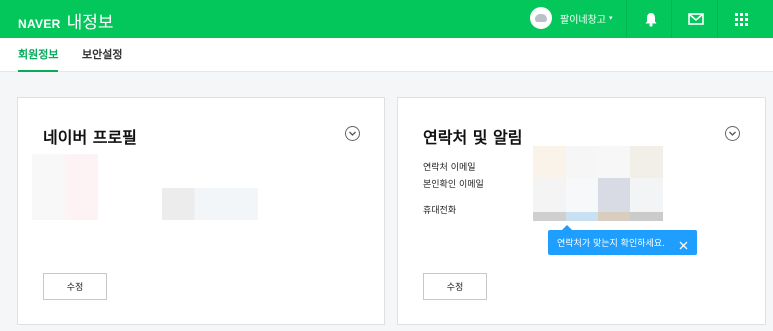 The height and width of the screenshot is (331, 773). I want to click on card-title: 네이버 프로필, so click(90, 137).